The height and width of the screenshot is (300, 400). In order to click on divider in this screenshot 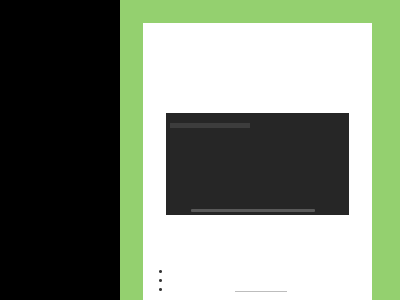, I will do `click(261, 291)`.